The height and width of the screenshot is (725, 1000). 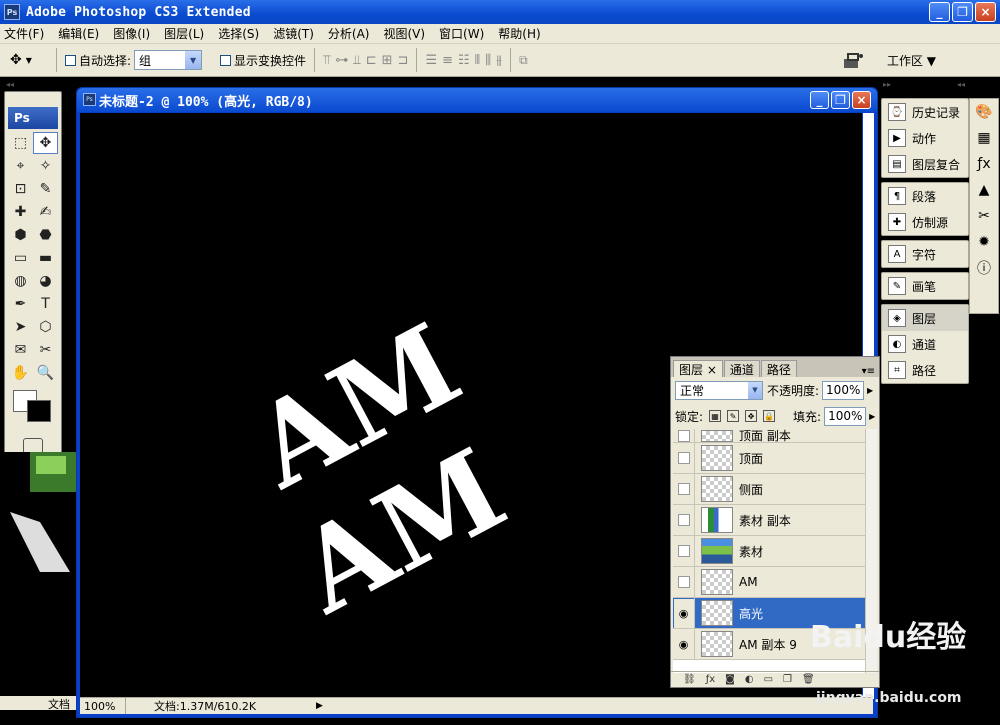 I want to click on menu-window: 窗口(W), so click(x=461, y=33).